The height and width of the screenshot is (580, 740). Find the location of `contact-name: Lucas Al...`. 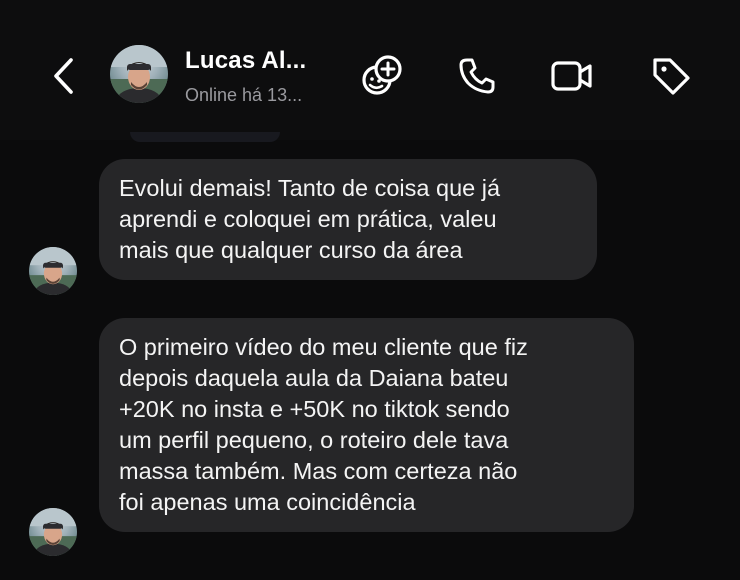

contact-name: Lucas Al... is located at coordinates (245, 61).